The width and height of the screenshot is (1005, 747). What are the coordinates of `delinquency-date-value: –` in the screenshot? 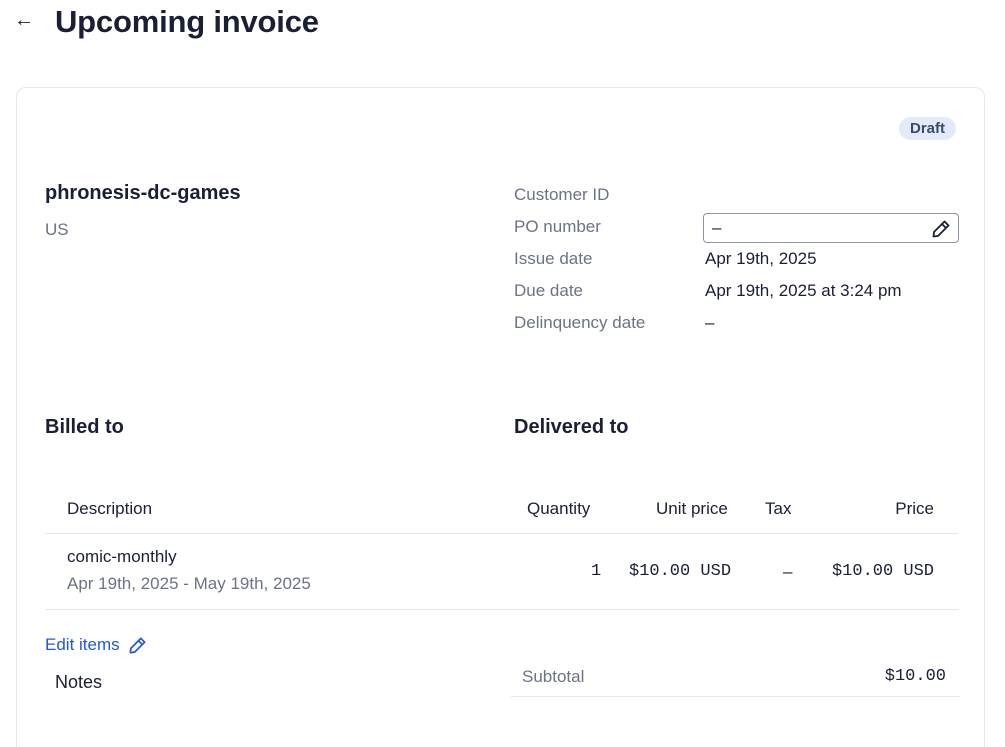 It's located at (710, 322).